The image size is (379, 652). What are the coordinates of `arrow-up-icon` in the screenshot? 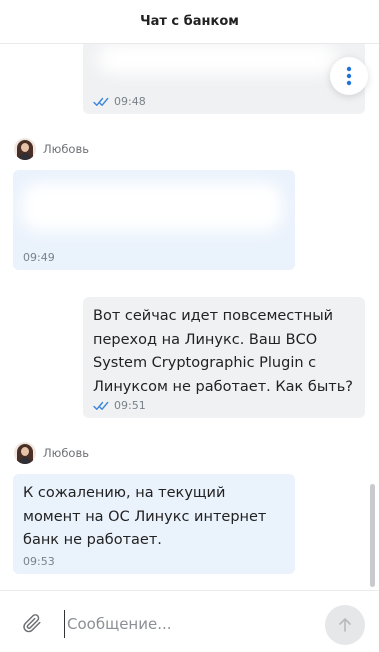 It's located at (345, 625).